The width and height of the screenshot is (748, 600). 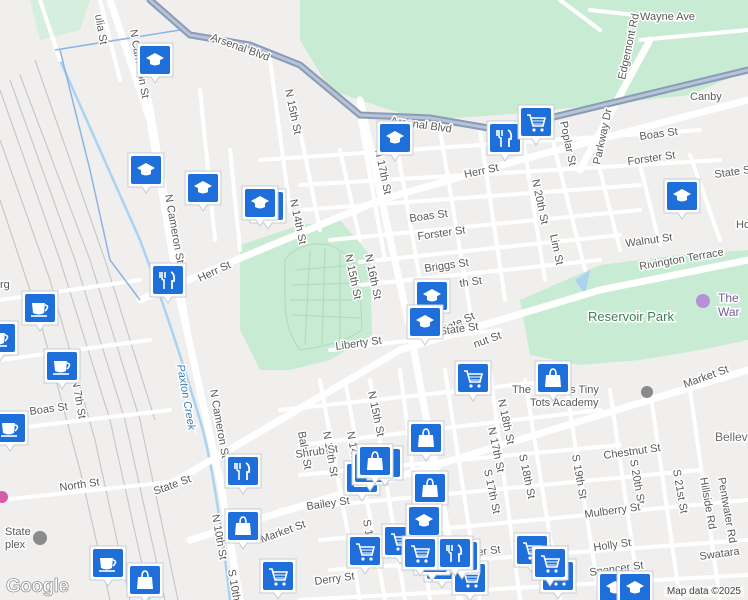 I want to click on government-icon, so click(x=40, y=538).